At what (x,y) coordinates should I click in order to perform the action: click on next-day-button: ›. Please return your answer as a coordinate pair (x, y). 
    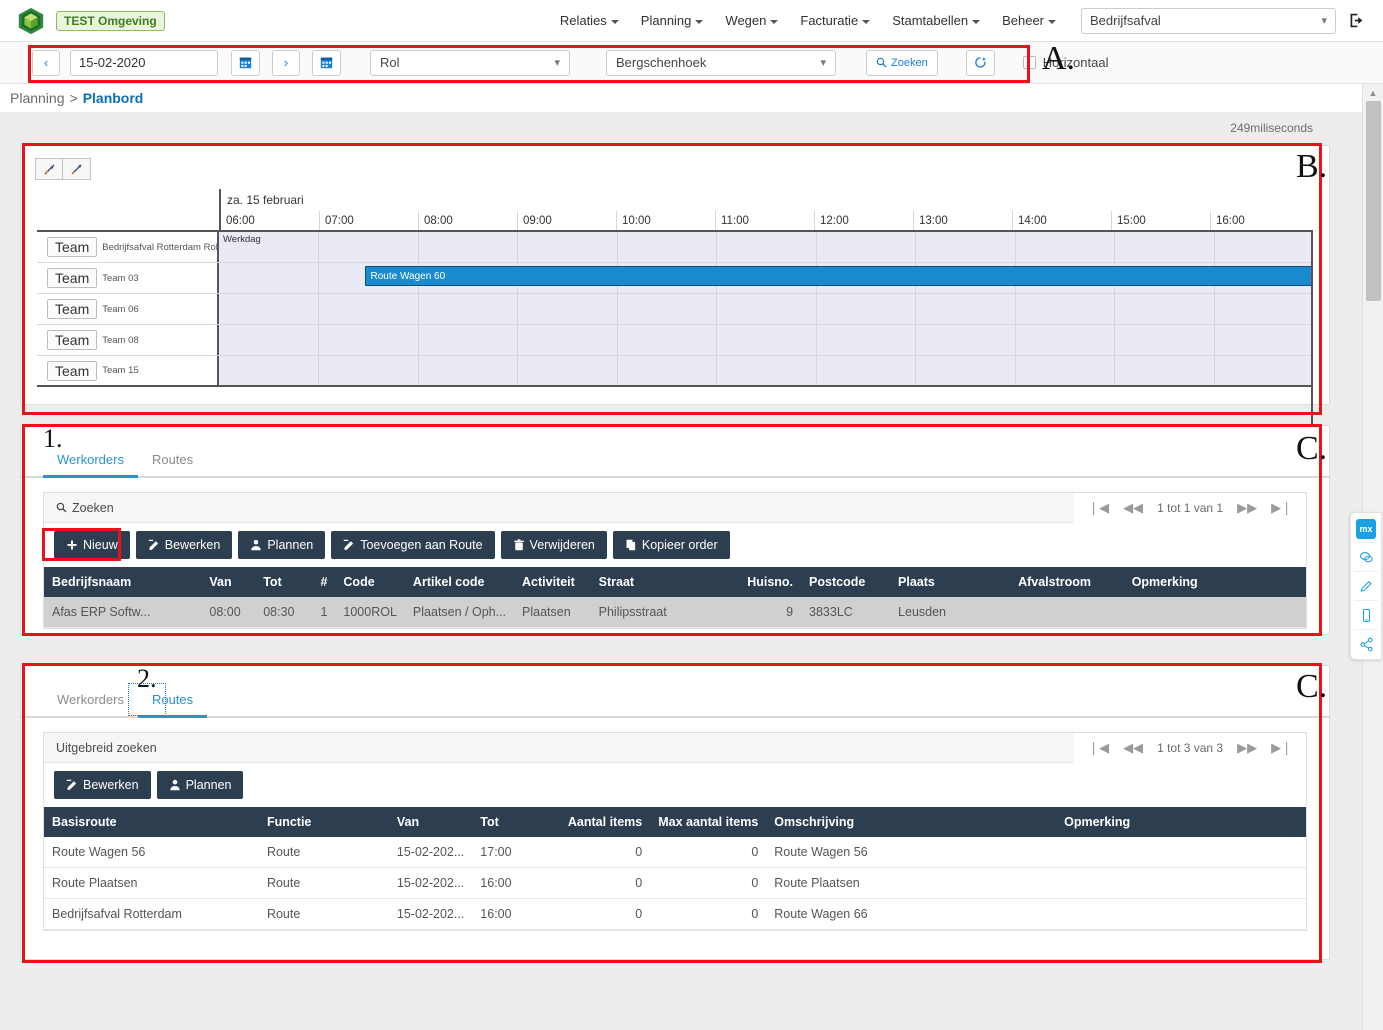
    Looking at the image, I should click on (286, 62).